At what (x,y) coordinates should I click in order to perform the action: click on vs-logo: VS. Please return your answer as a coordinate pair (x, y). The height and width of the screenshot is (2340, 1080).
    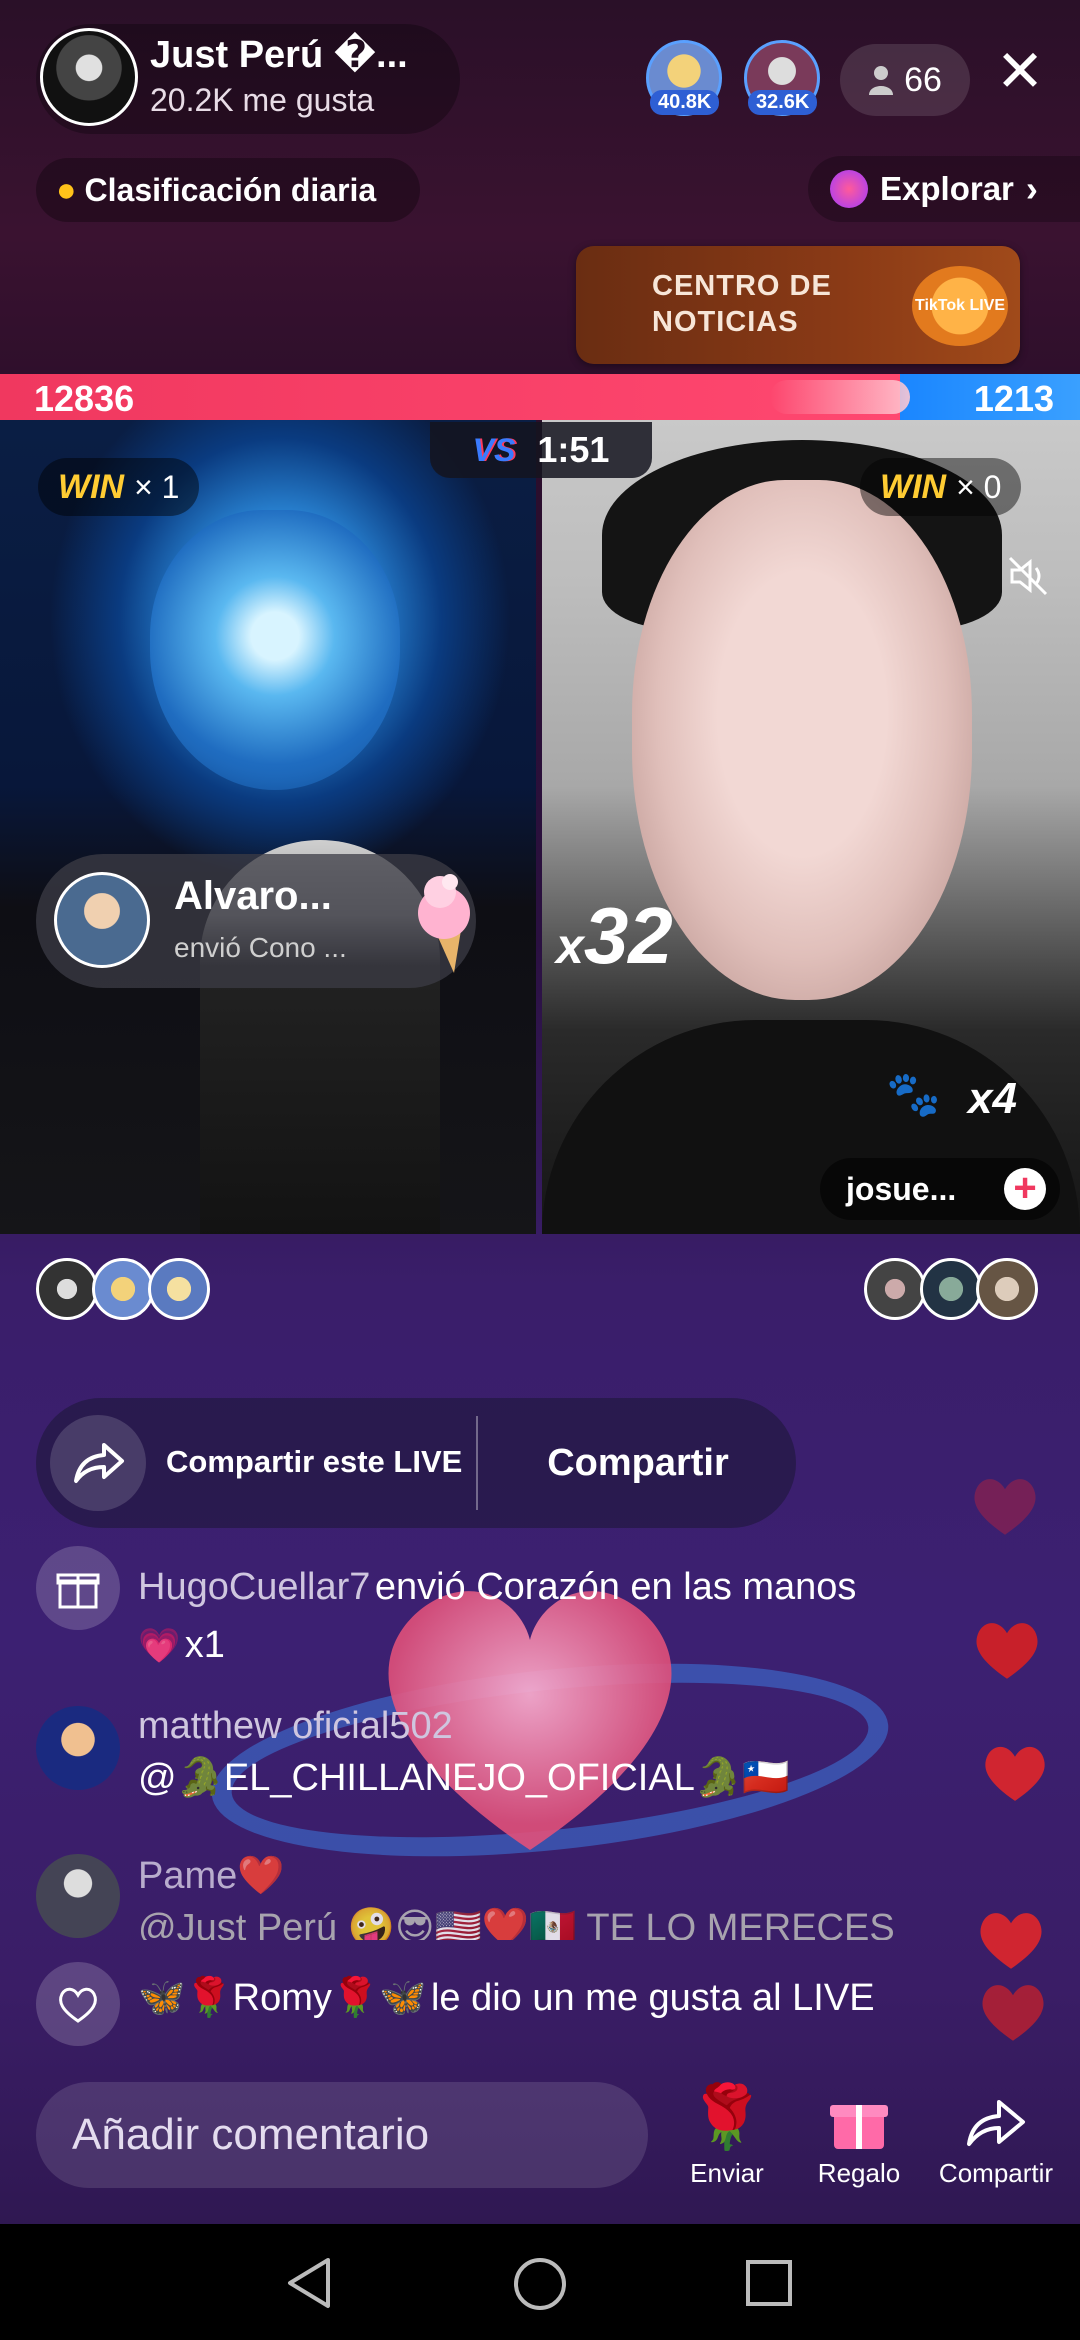
    Looking at the image, I should click on (494, 449).